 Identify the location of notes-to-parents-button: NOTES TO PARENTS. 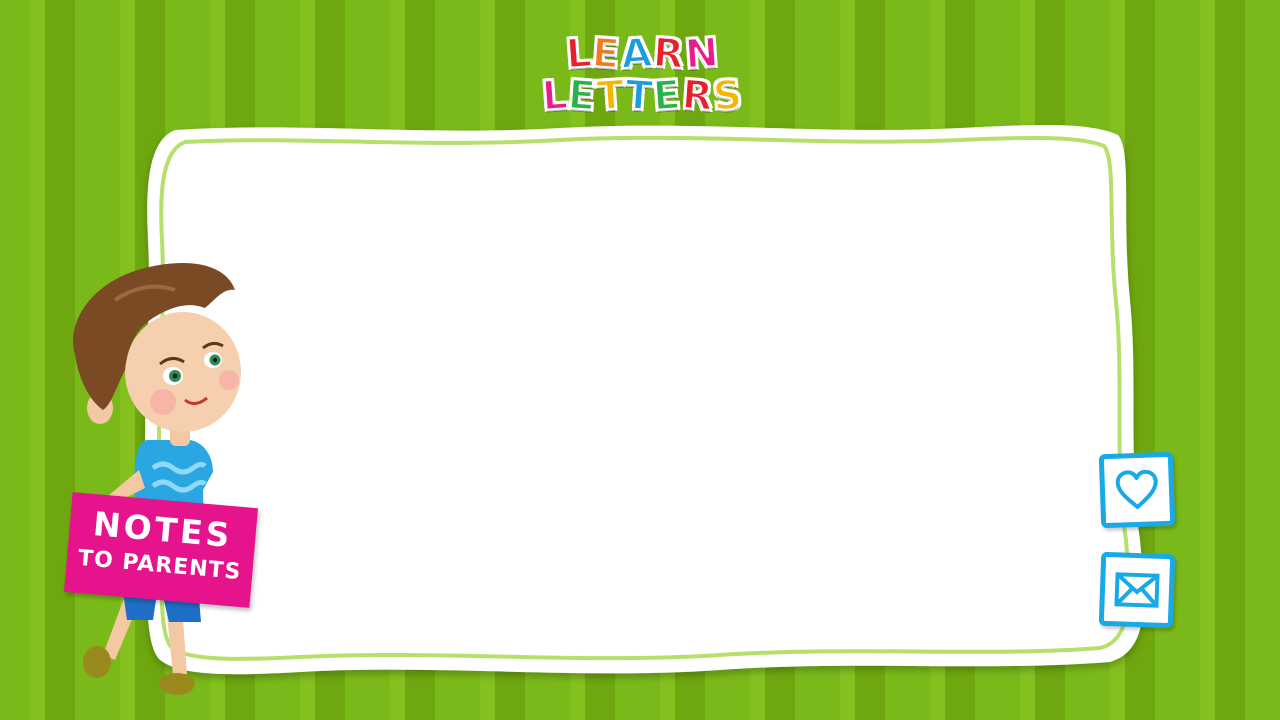
(161, 550).